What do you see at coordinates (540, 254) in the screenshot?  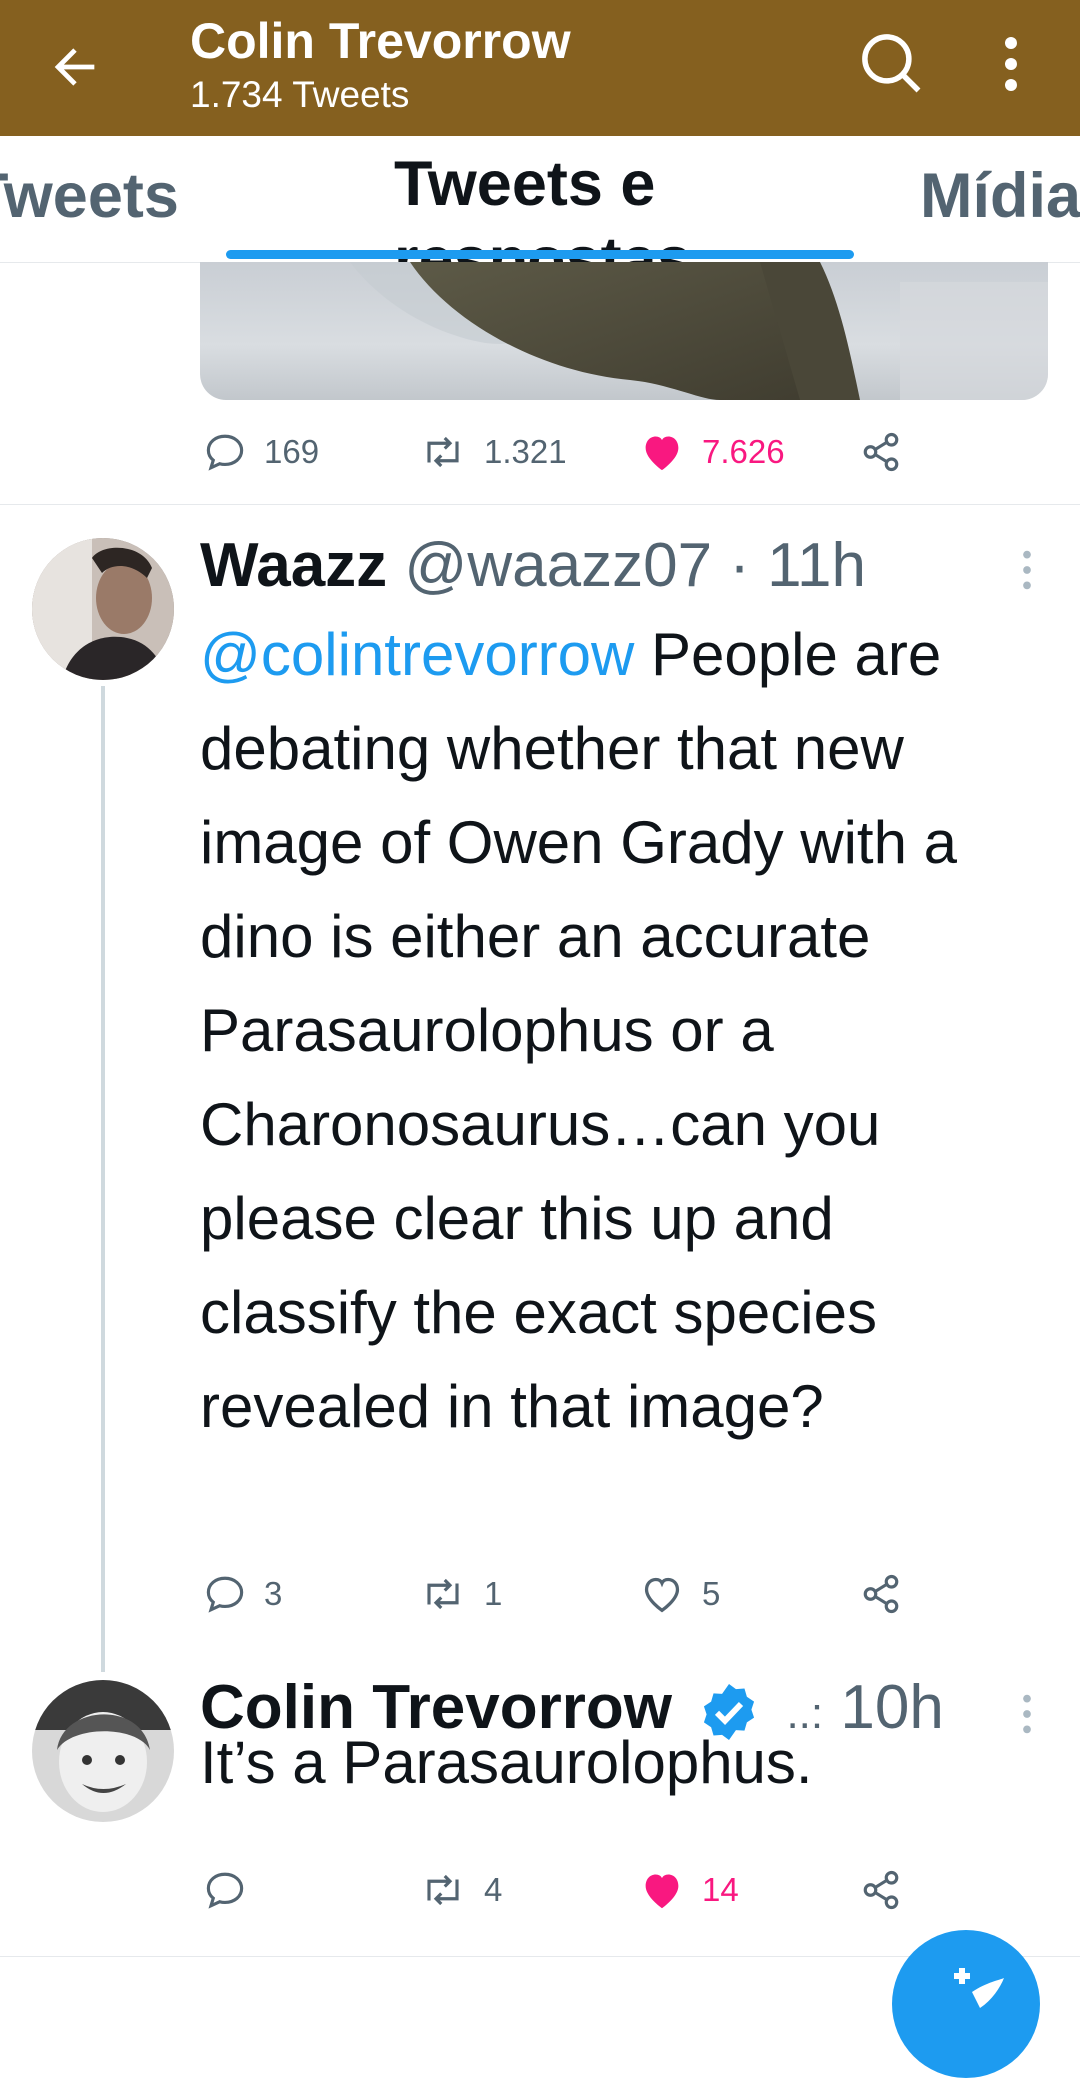 I see `active-tab-indicator` at bounding box center [540, 254].